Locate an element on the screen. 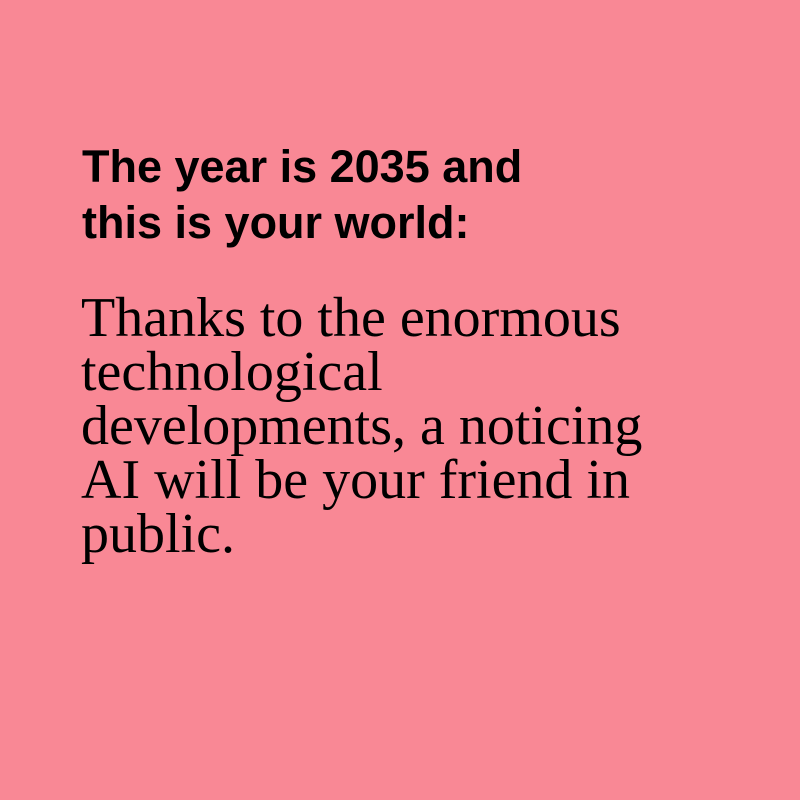 Image resolution: width=800 pixels, height=800 pixels. body-line: Thanks to the enormous is located at coordinates (351, 318).